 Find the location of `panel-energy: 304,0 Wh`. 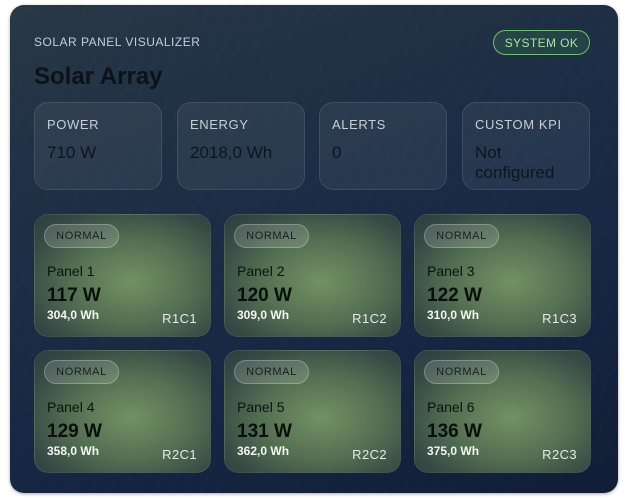

panel-energy: 304,0 Wh is located at coordinates (73, 315).